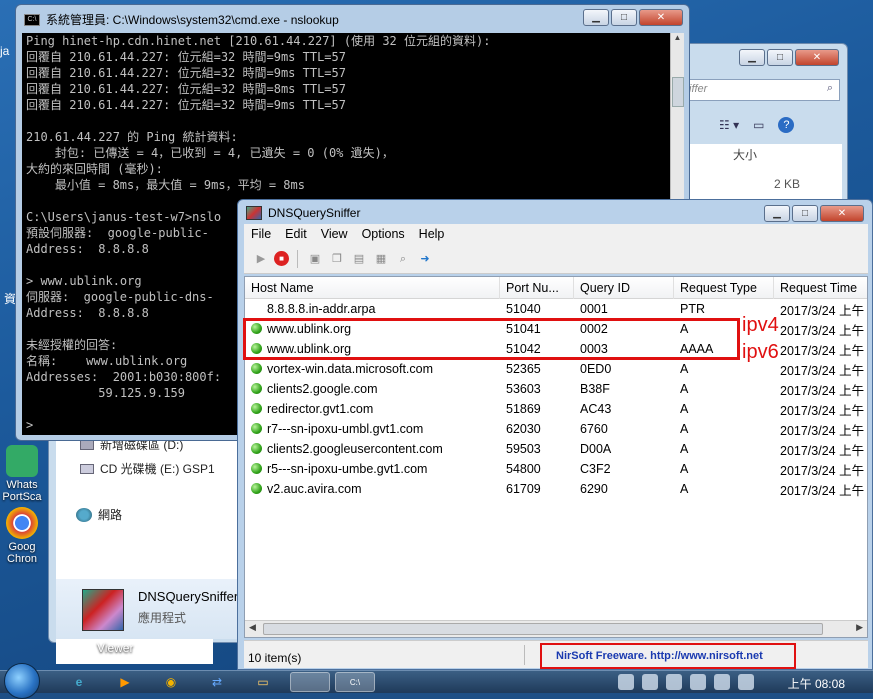 The image size is (873, 699). What do you see at coordinates (261, 234) in the screenshot?
I see `menu-file: File` at bounding box center [261, 234].